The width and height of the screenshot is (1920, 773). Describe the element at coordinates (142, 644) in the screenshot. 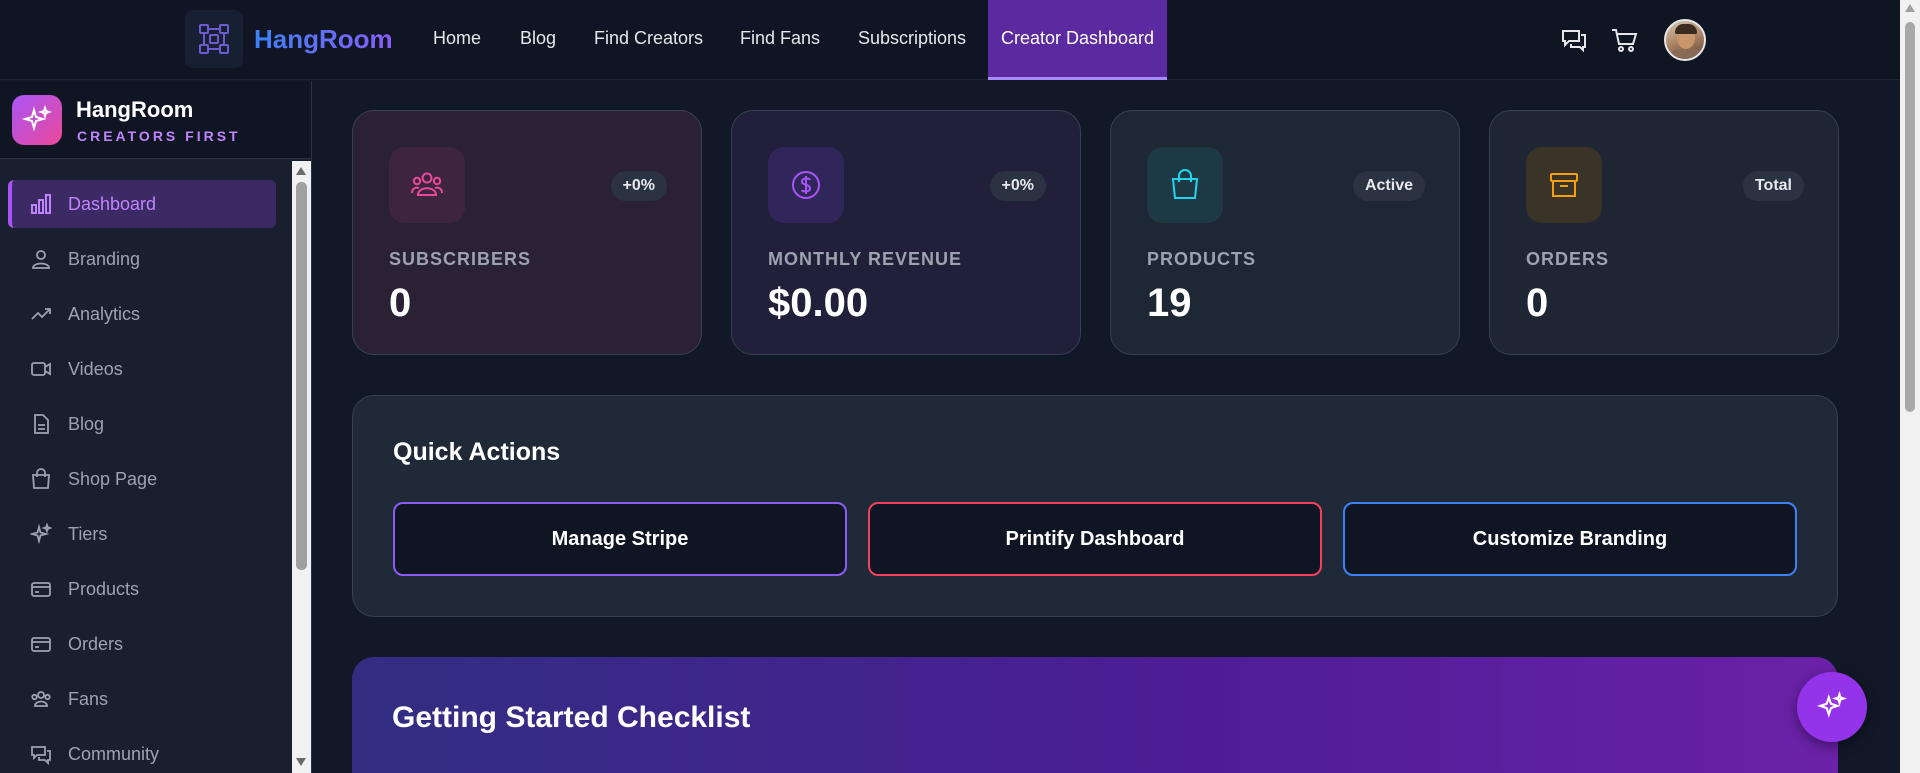

I see `sidebar-item-orders: Orders` at that location.